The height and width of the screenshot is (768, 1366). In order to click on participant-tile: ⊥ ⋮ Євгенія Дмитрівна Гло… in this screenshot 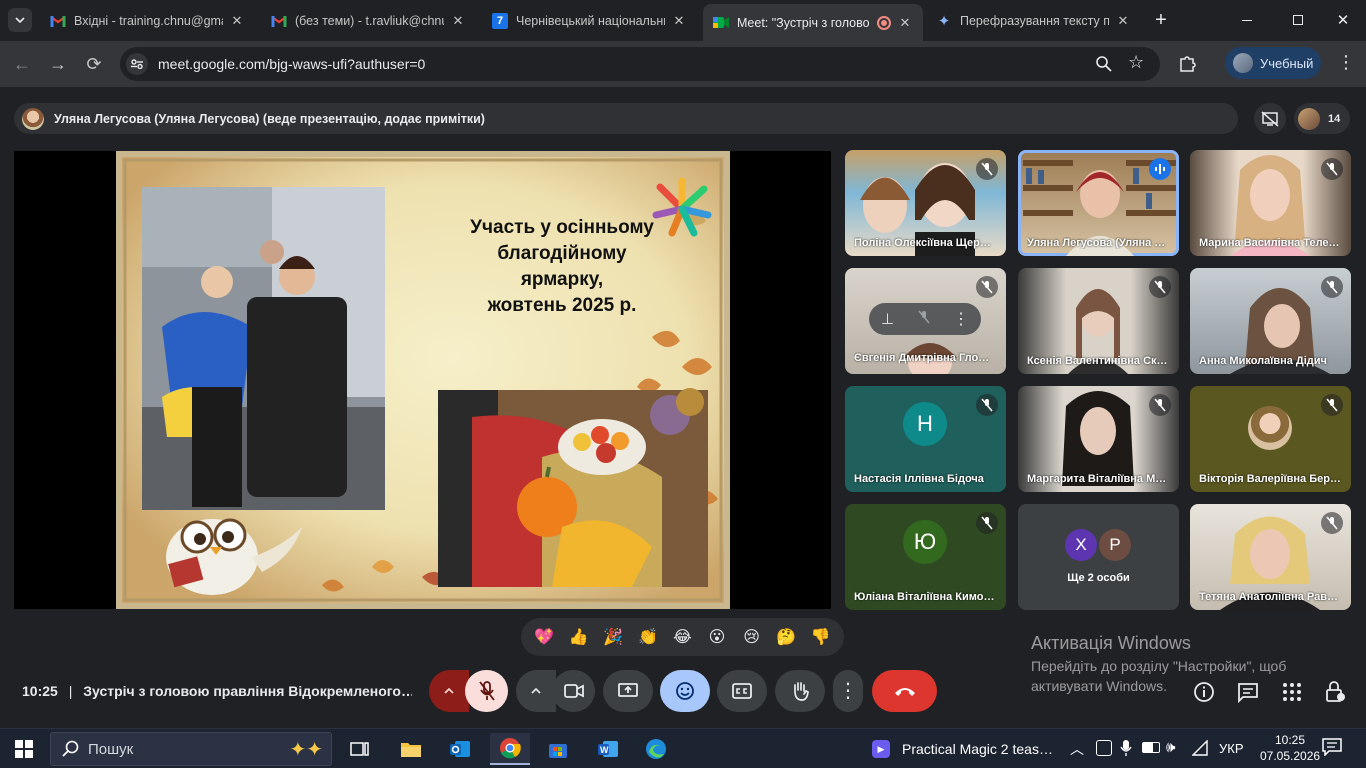, I will do `click(925, 321)`.